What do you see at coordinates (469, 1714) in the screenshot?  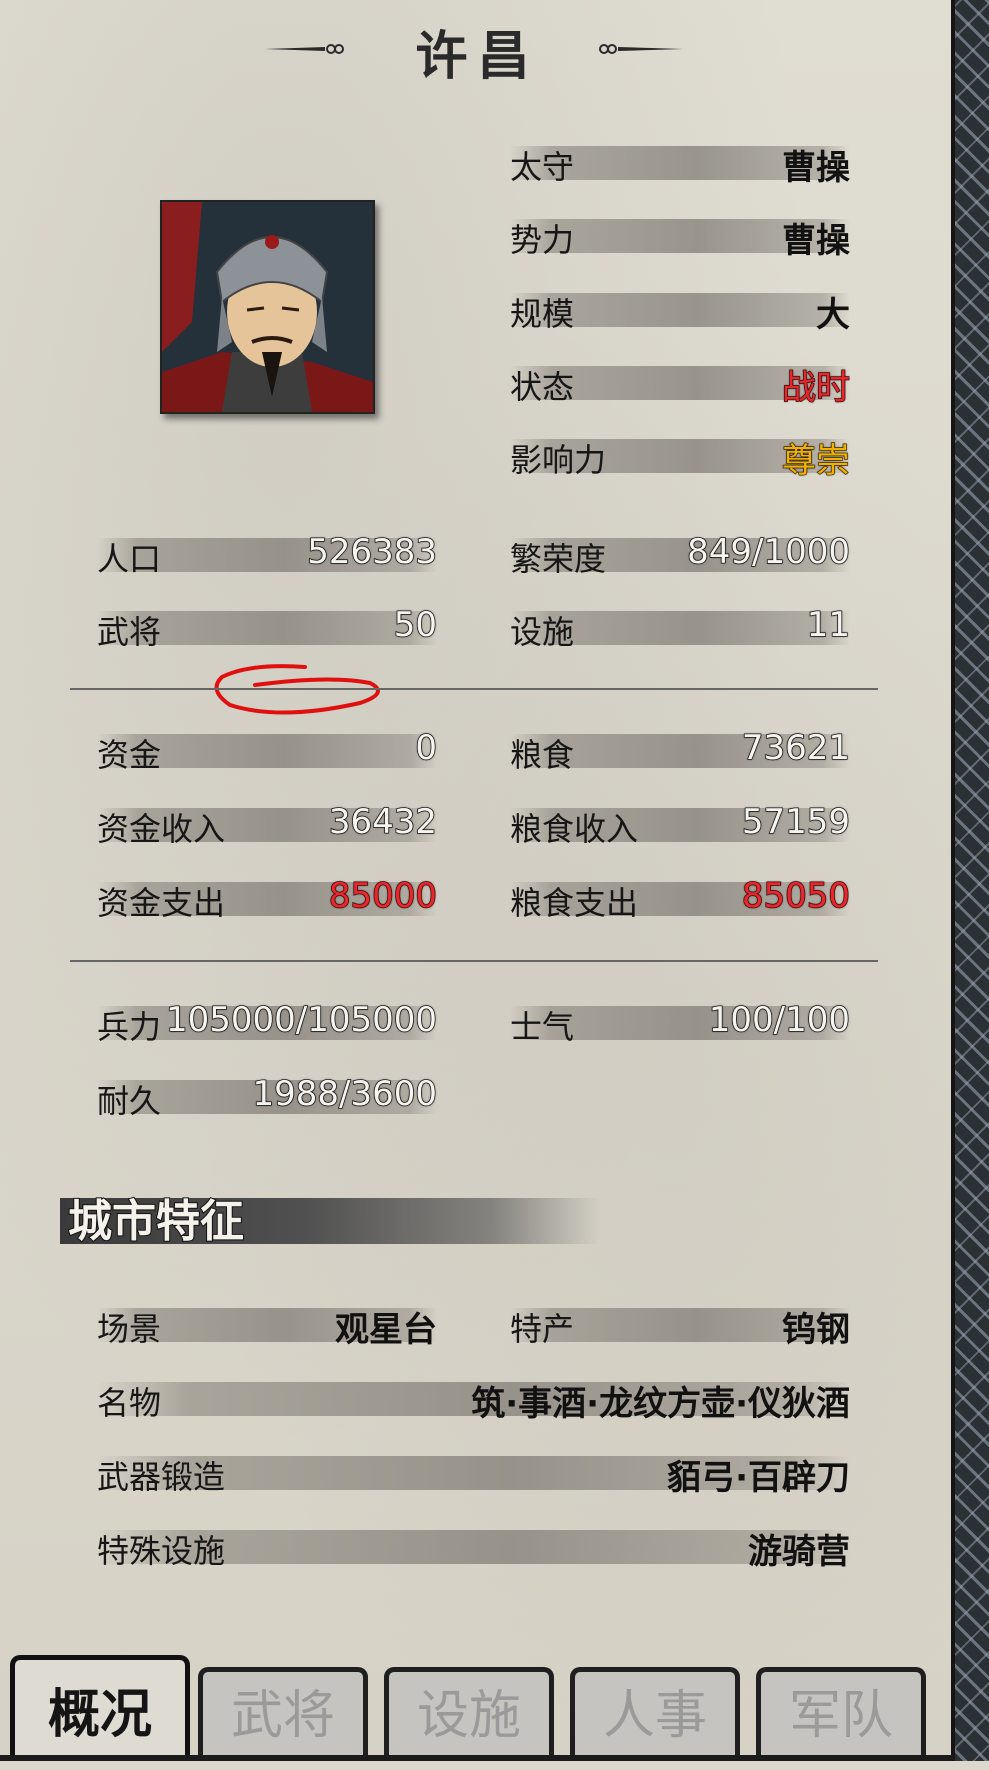 I see `tab-facilities: 设施` at bounding box center [469, 1714].